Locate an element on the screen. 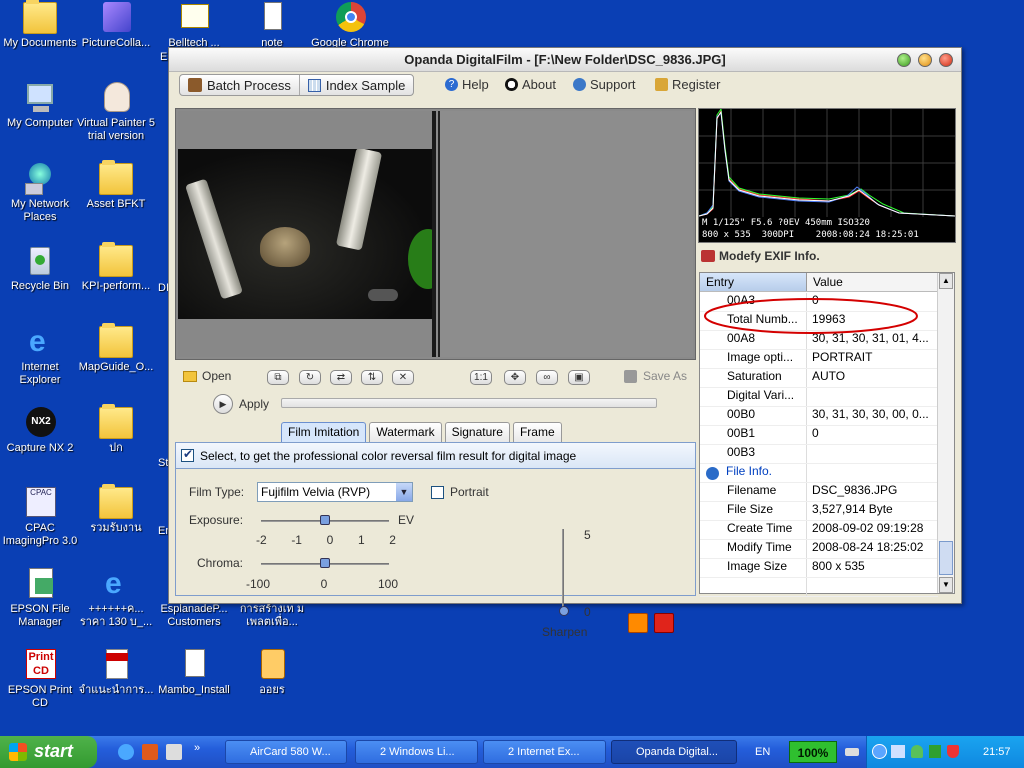 This screenshot has width=1024, height=768. kodak-icon is located at coordinates (638, 623).